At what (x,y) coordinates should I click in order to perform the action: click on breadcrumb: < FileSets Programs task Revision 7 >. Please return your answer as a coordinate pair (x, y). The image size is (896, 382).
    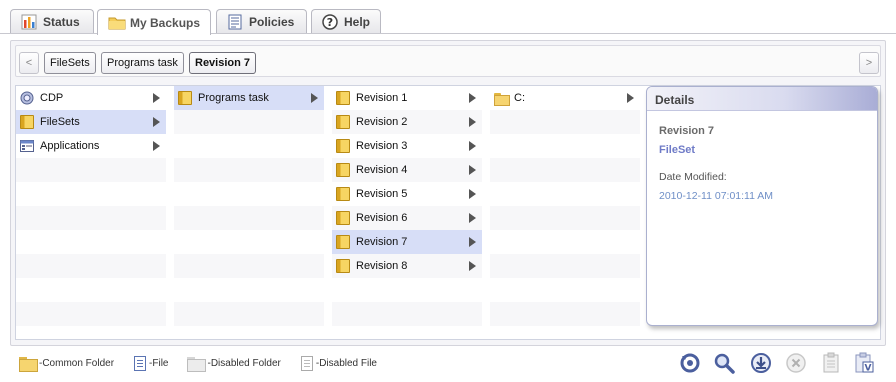
    Looking at the image, I should click on (448, 61).